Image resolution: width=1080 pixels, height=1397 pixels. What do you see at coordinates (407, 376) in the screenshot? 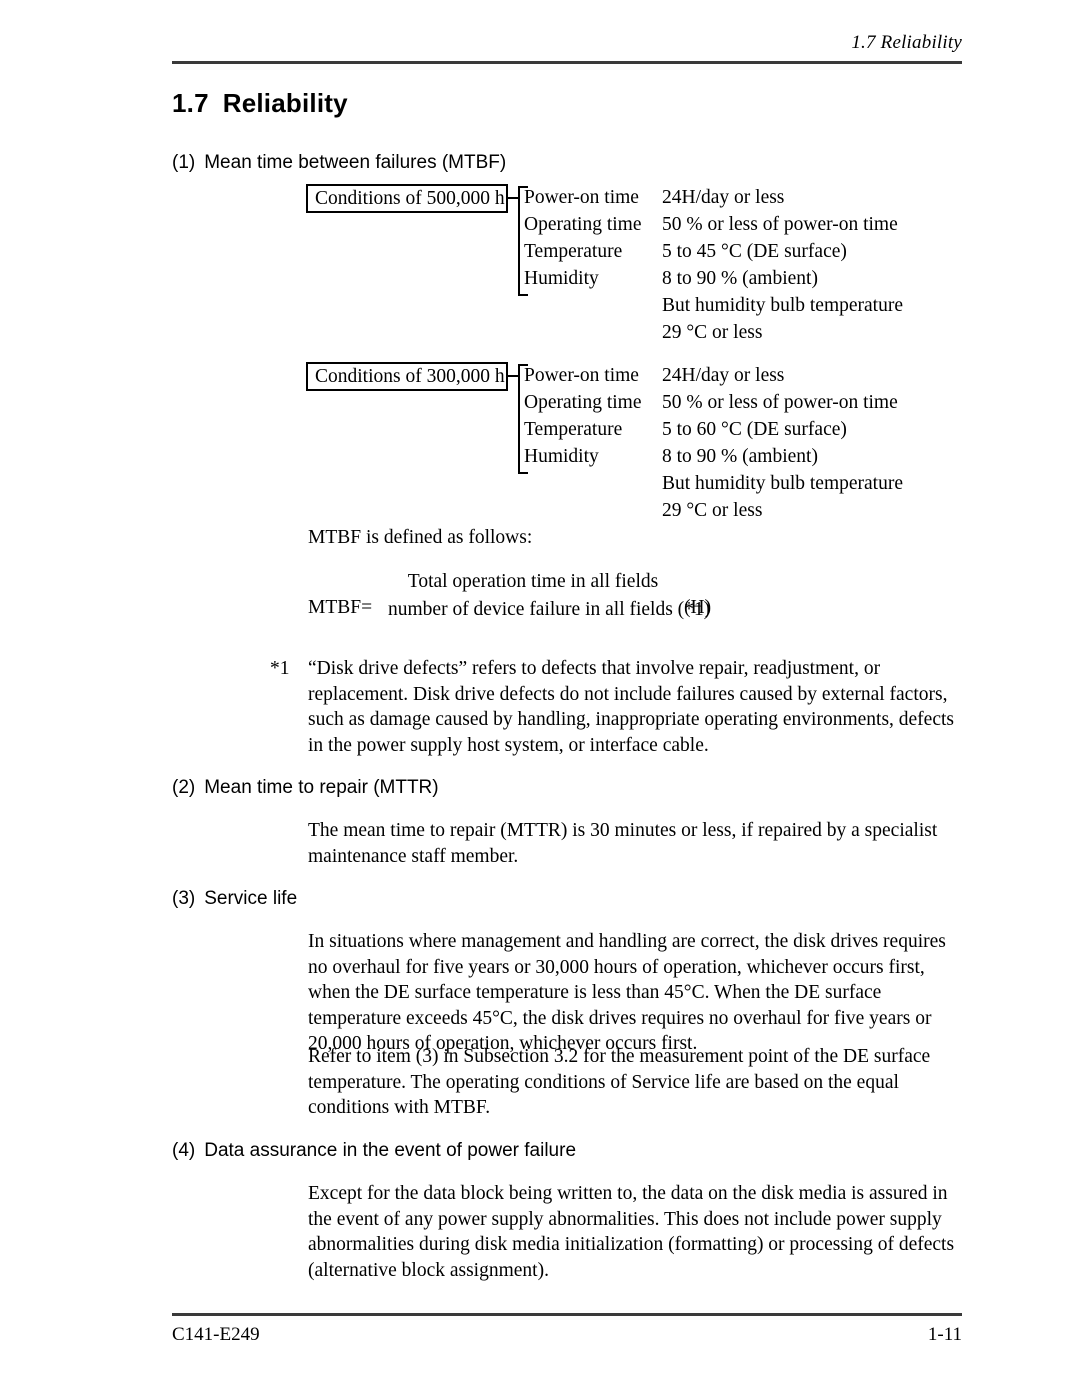
I see `condition-box-label: Conditions of 300,000 h` at bounding box center [407, 376].